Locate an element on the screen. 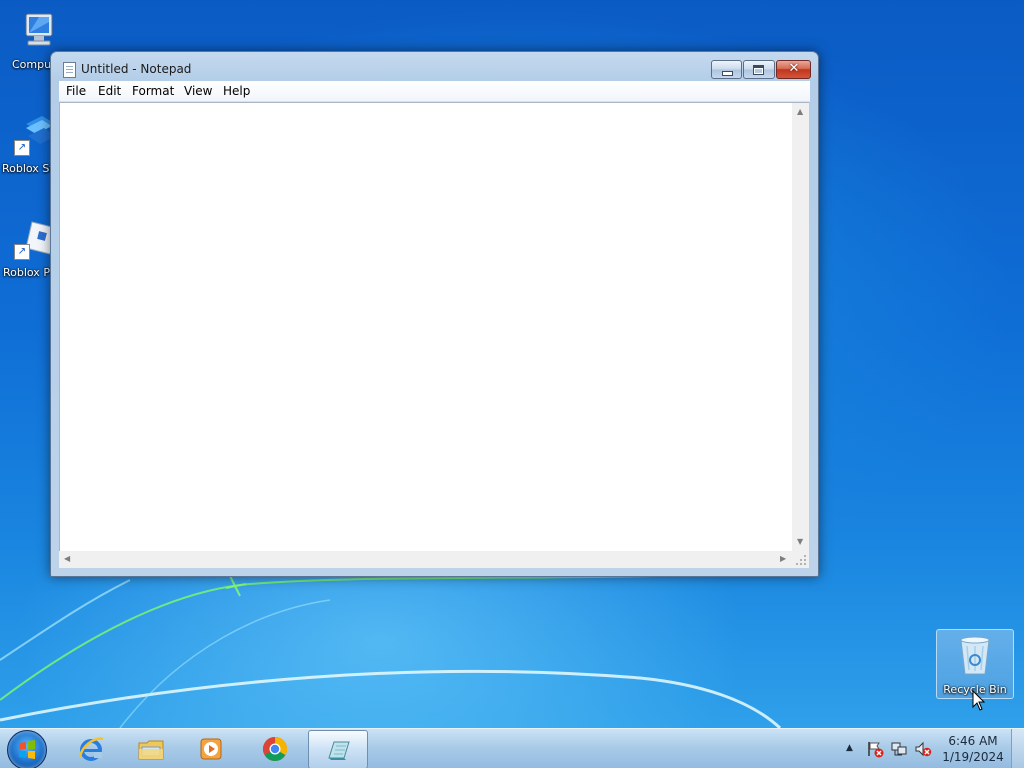  scroll-left-icon: ◀ is located at coordinates (67, 558).